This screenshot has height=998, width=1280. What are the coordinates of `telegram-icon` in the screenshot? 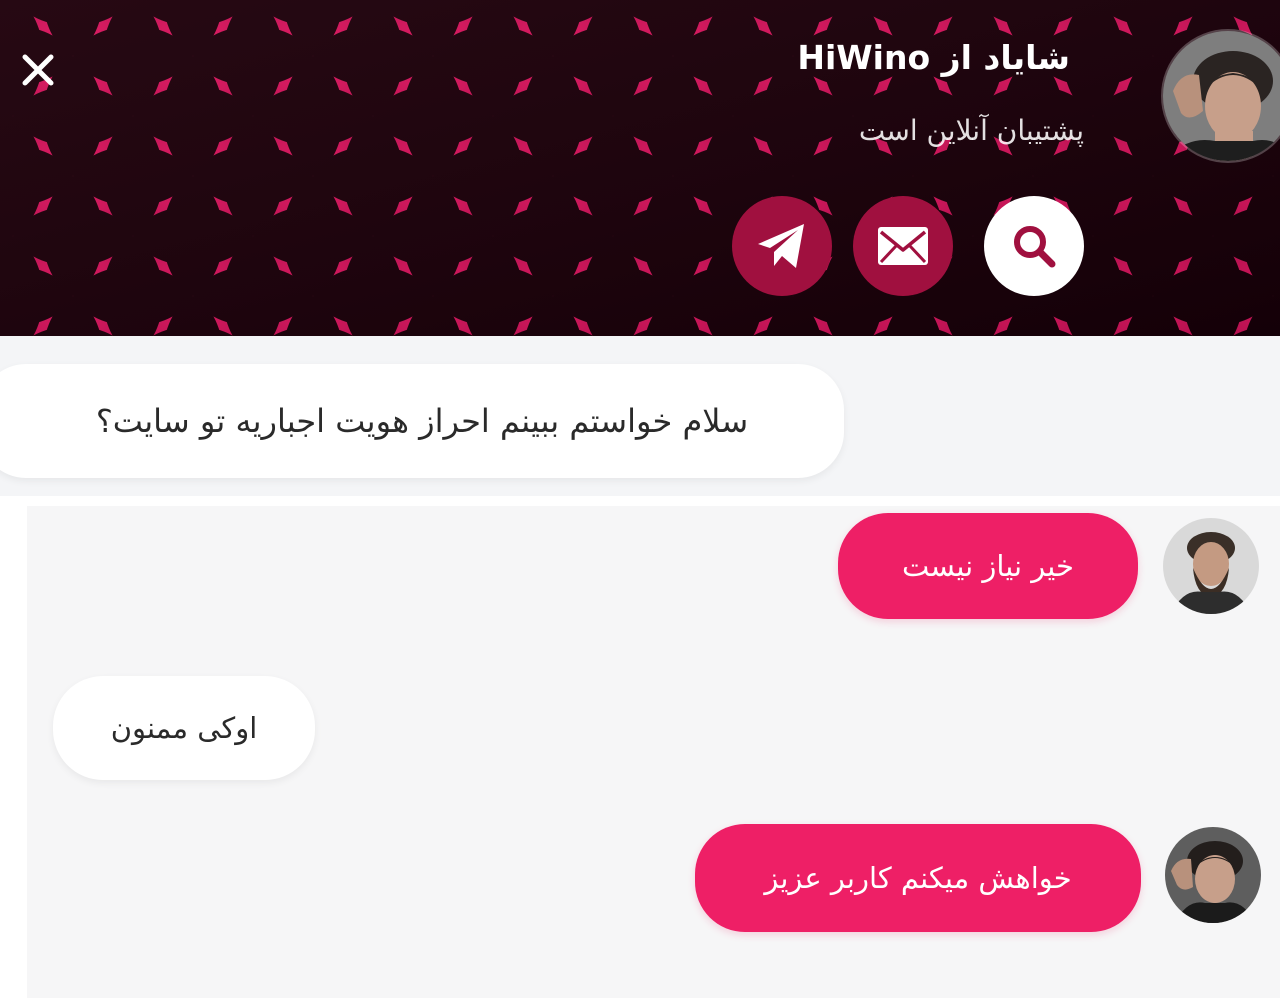 It's located at (781, 246).